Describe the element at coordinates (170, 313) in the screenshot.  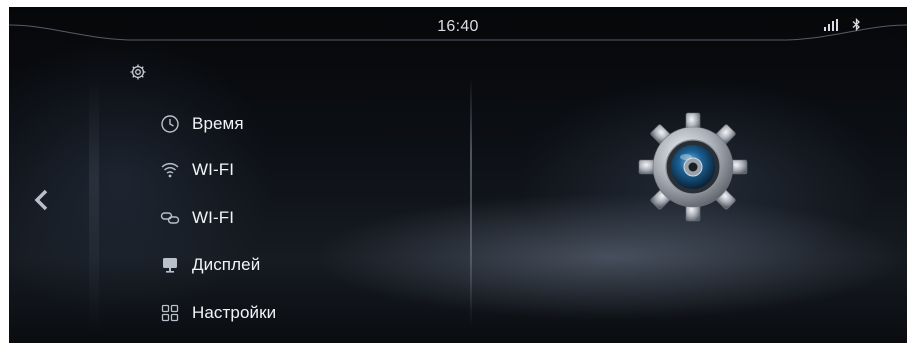
I see `grid-icon` at that location.